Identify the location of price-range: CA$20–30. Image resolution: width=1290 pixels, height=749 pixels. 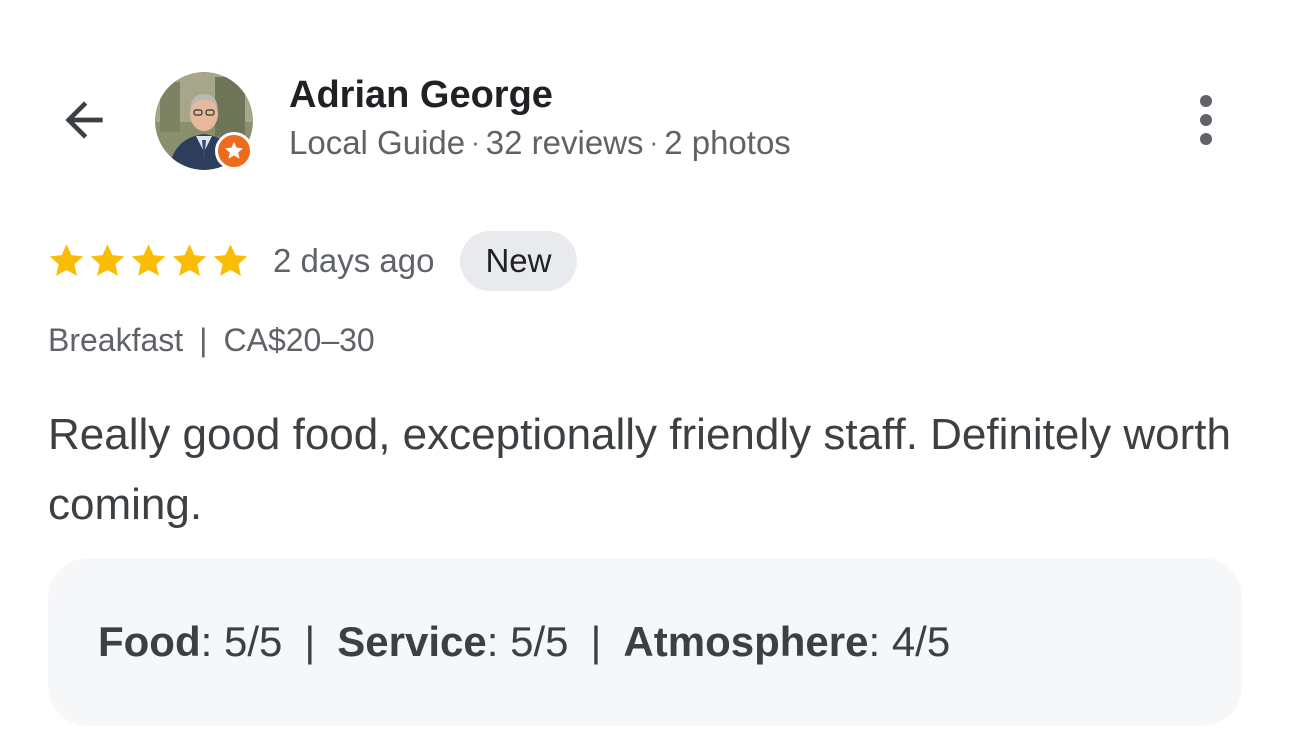
(299, 340).